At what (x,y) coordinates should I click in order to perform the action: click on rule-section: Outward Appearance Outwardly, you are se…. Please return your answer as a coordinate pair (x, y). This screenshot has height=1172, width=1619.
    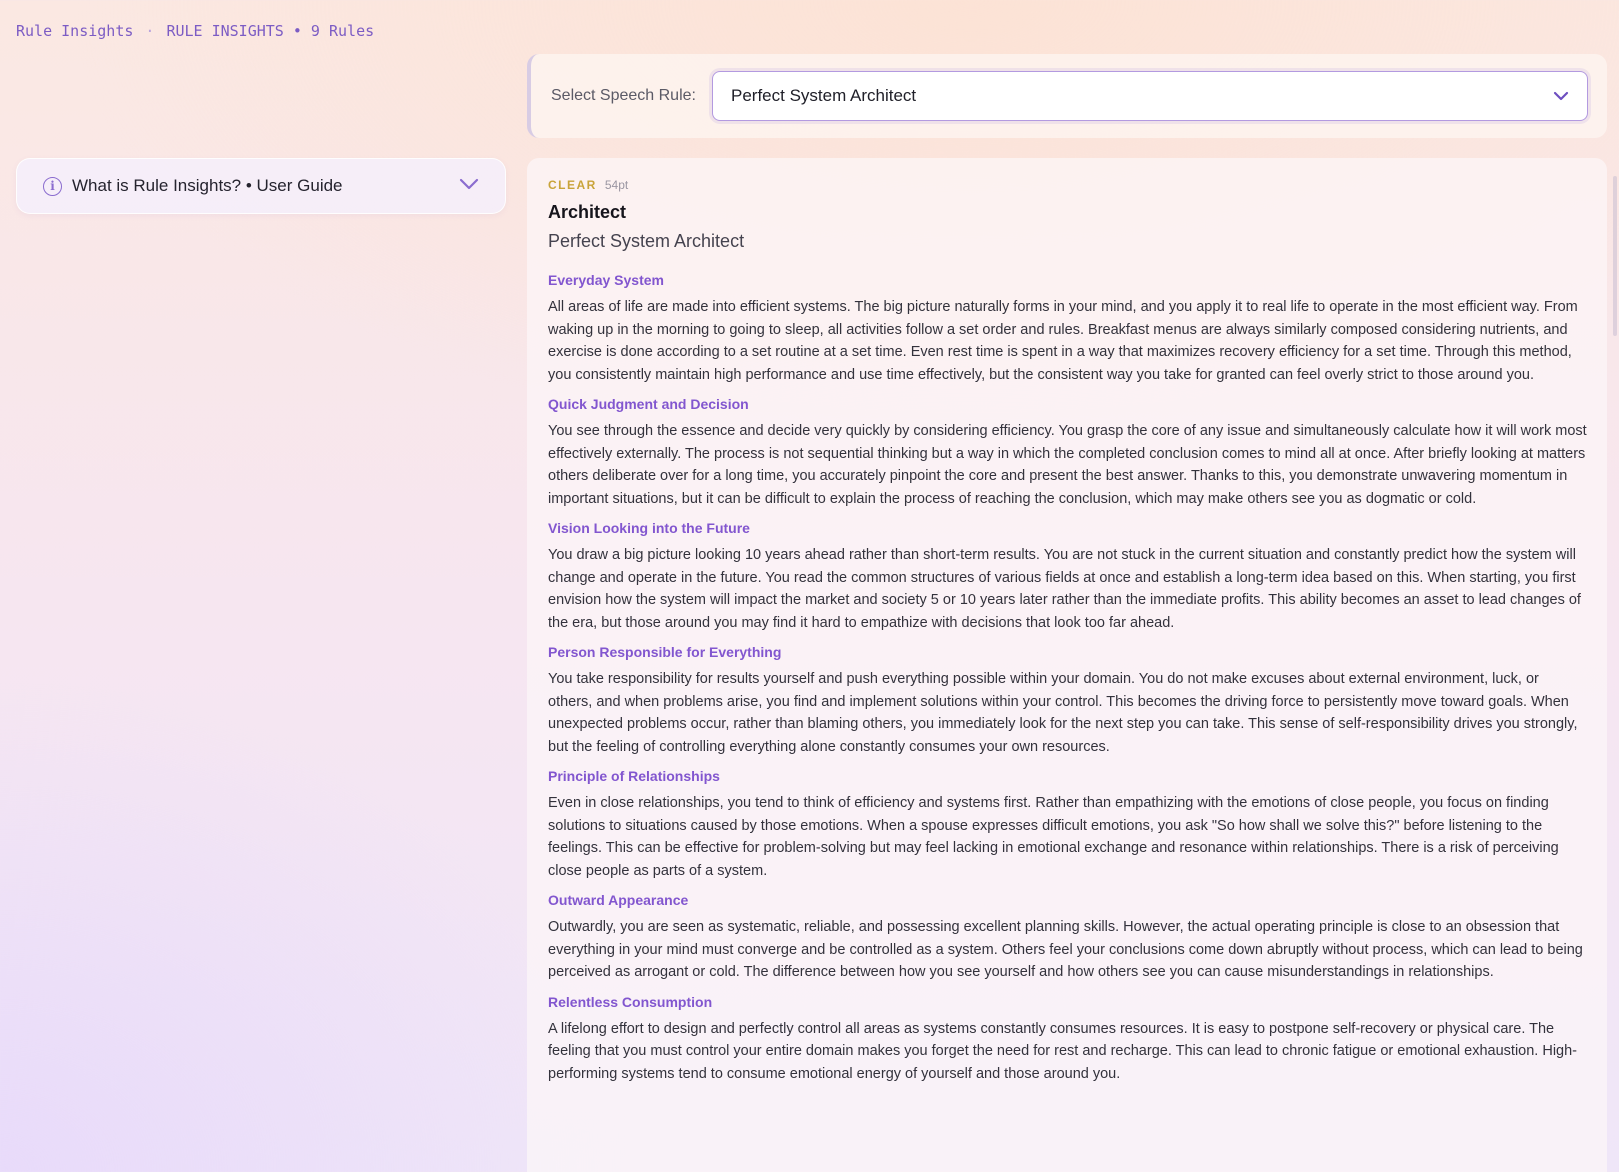
    Looking at the image, I should click on (1067, 938).